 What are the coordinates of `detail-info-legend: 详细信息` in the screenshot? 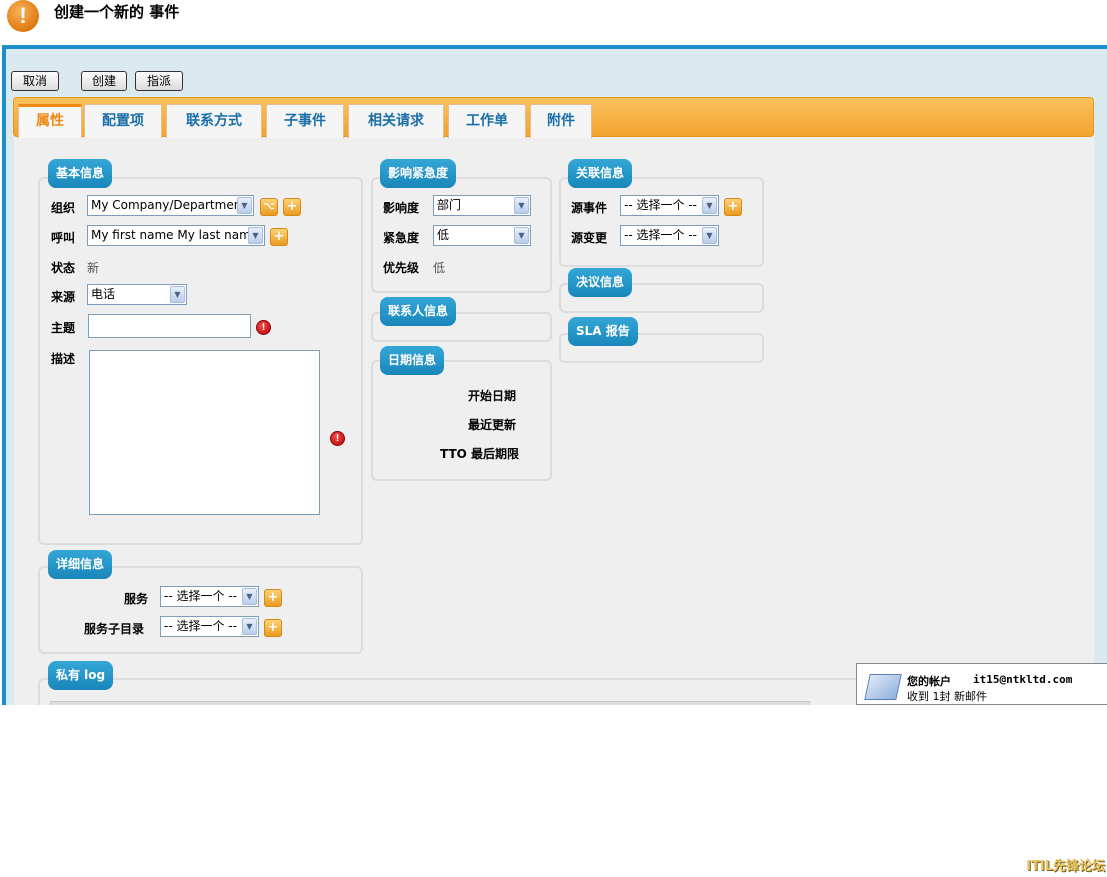 It's located at (80, 564).